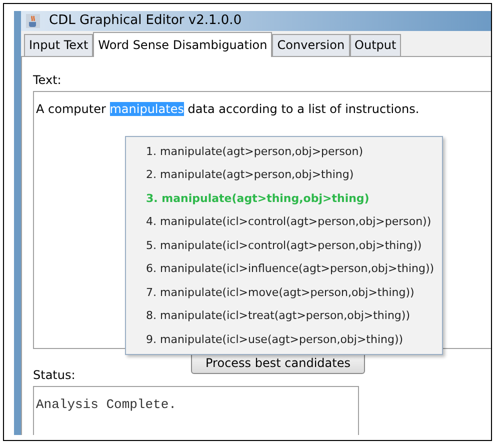 The width and height of the screenshot is (495, 448). Describe the element at coordinates (294, 245) in the screenshot. I see `candidate-item: 5. manipulate(icl>control(agt>person,obj>thing))` at that location.